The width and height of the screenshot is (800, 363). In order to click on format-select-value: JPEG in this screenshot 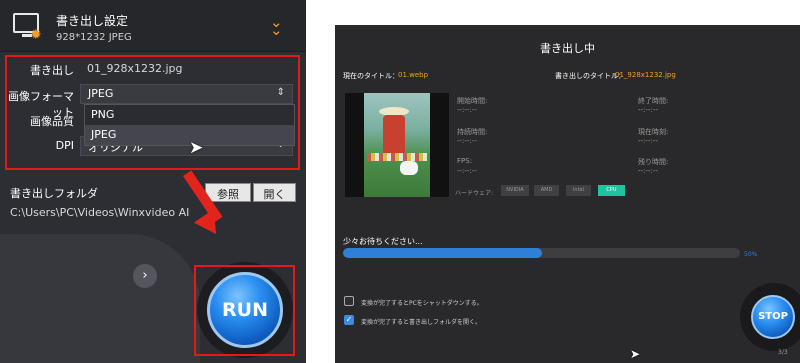, I will do `click(101, 93)`.